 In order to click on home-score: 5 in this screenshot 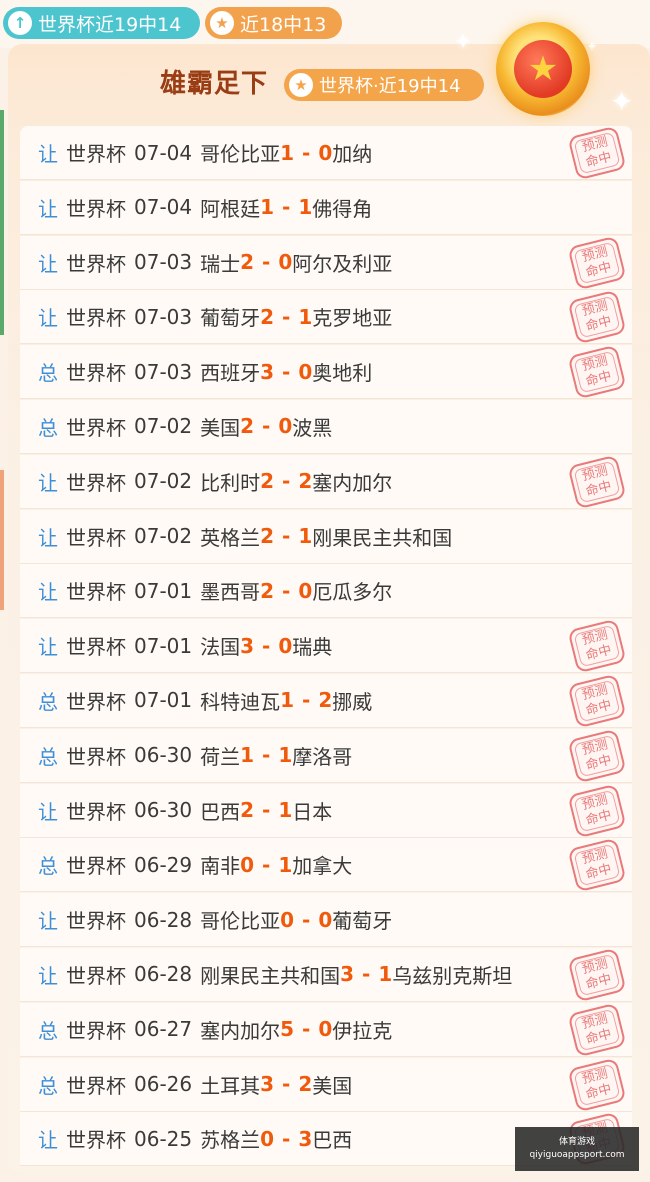, I will do `click(287, 1029)`.